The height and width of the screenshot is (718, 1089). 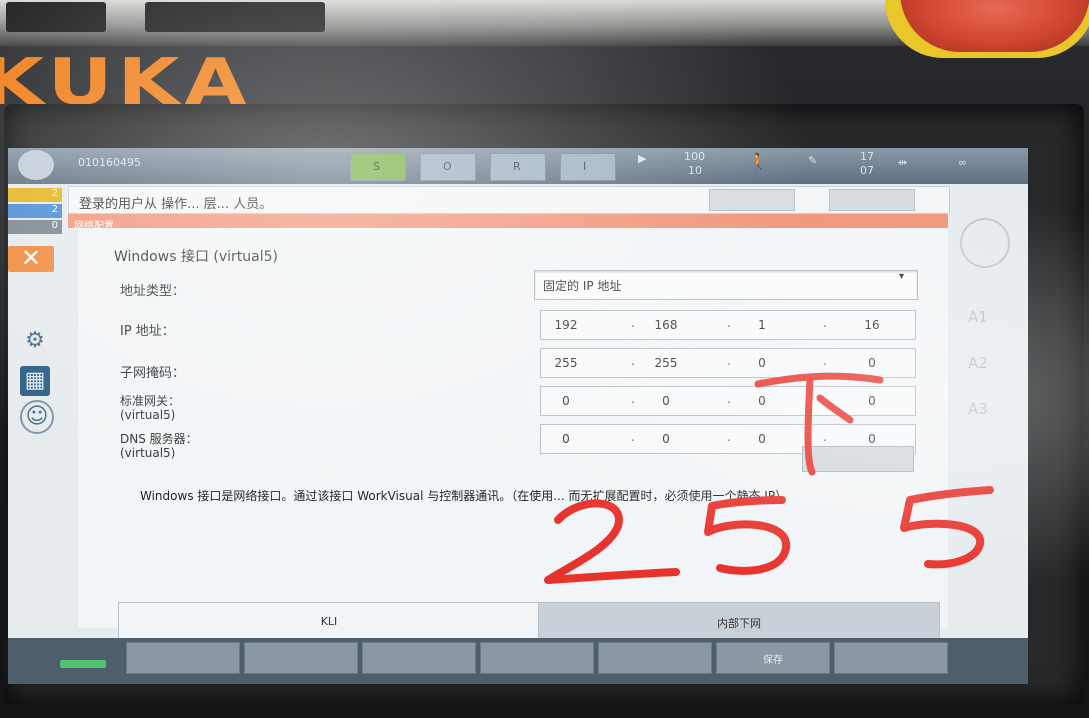 I want to click on handwritten-255-icon, so click(x=769, y=535).